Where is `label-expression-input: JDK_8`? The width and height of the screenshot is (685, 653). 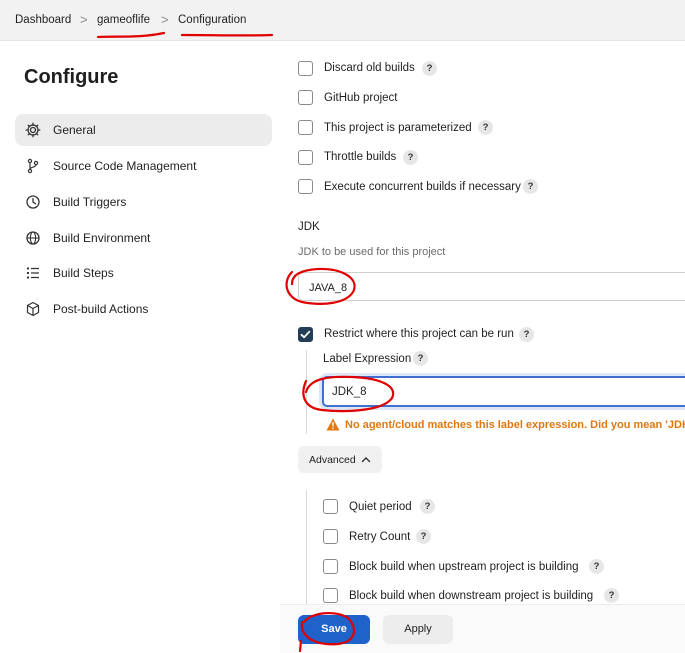
label-expression-input: JDK_8 is located at coordinates (503, 391).